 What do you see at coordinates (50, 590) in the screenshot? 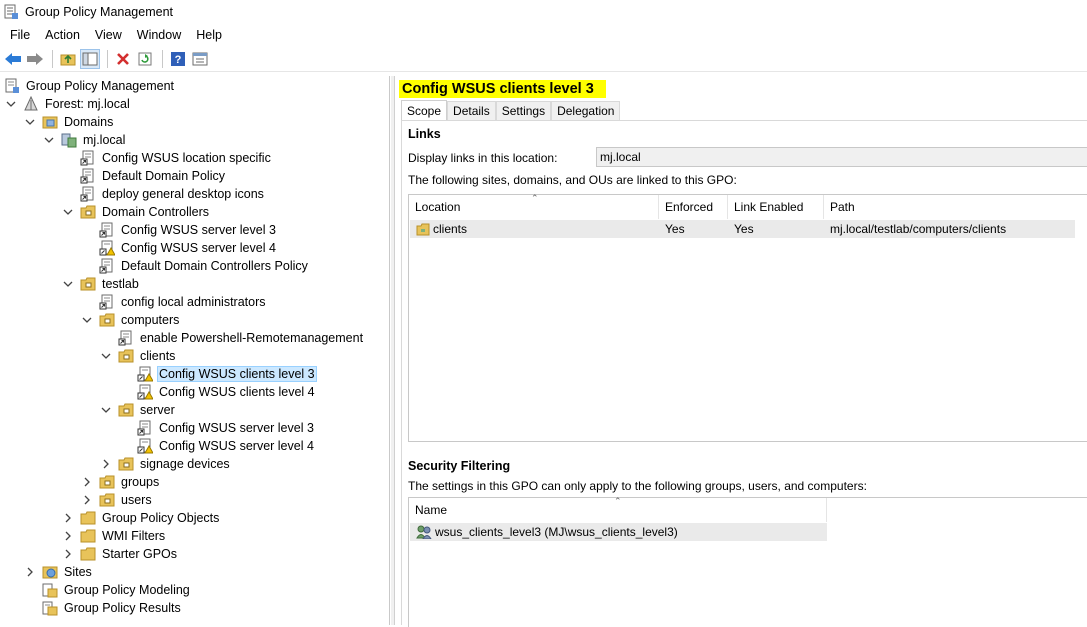
I see `modeling-icon` at bounding box center [50, 590].